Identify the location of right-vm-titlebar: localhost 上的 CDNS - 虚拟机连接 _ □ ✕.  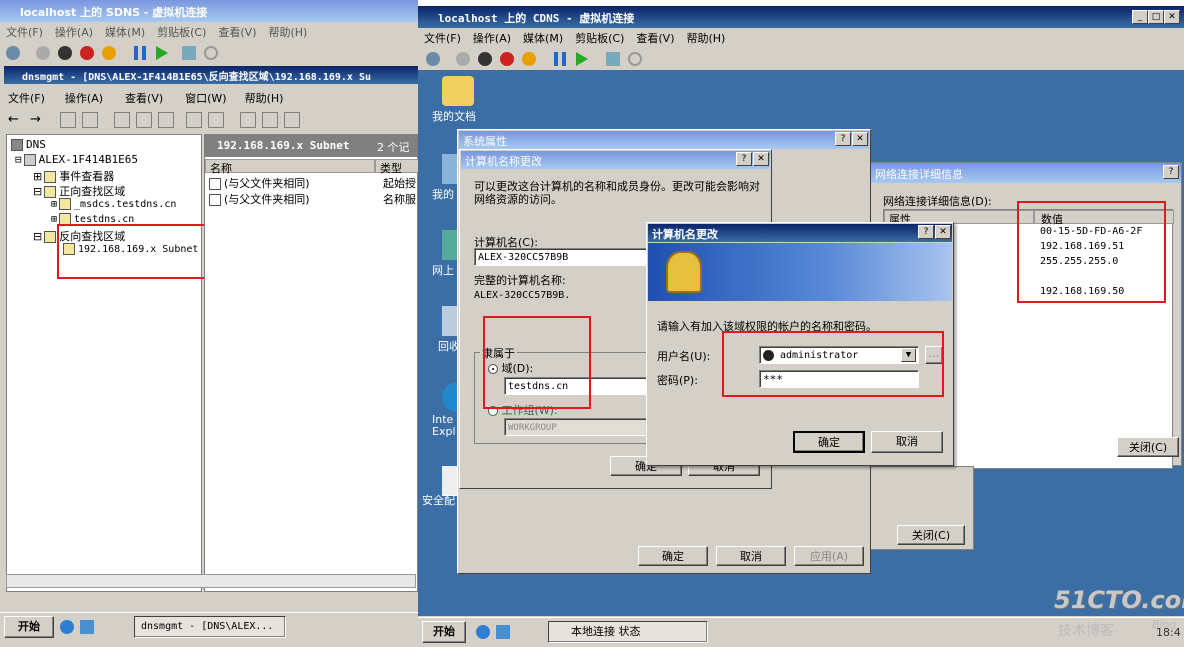
(801, 17).